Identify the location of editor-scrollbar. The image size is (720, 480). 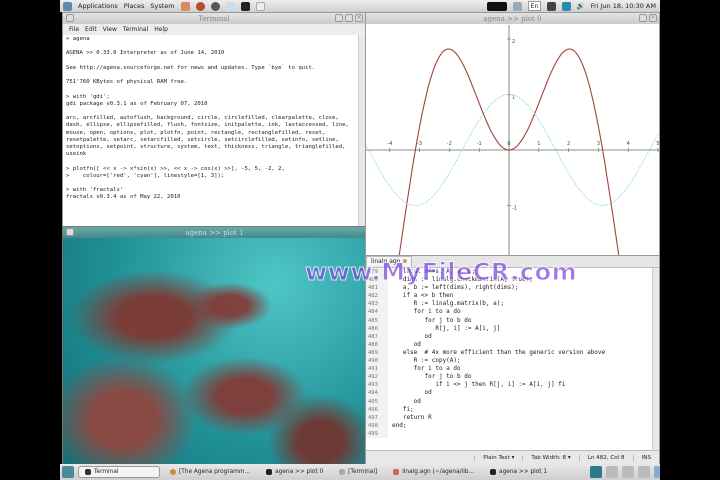
(655, 359).